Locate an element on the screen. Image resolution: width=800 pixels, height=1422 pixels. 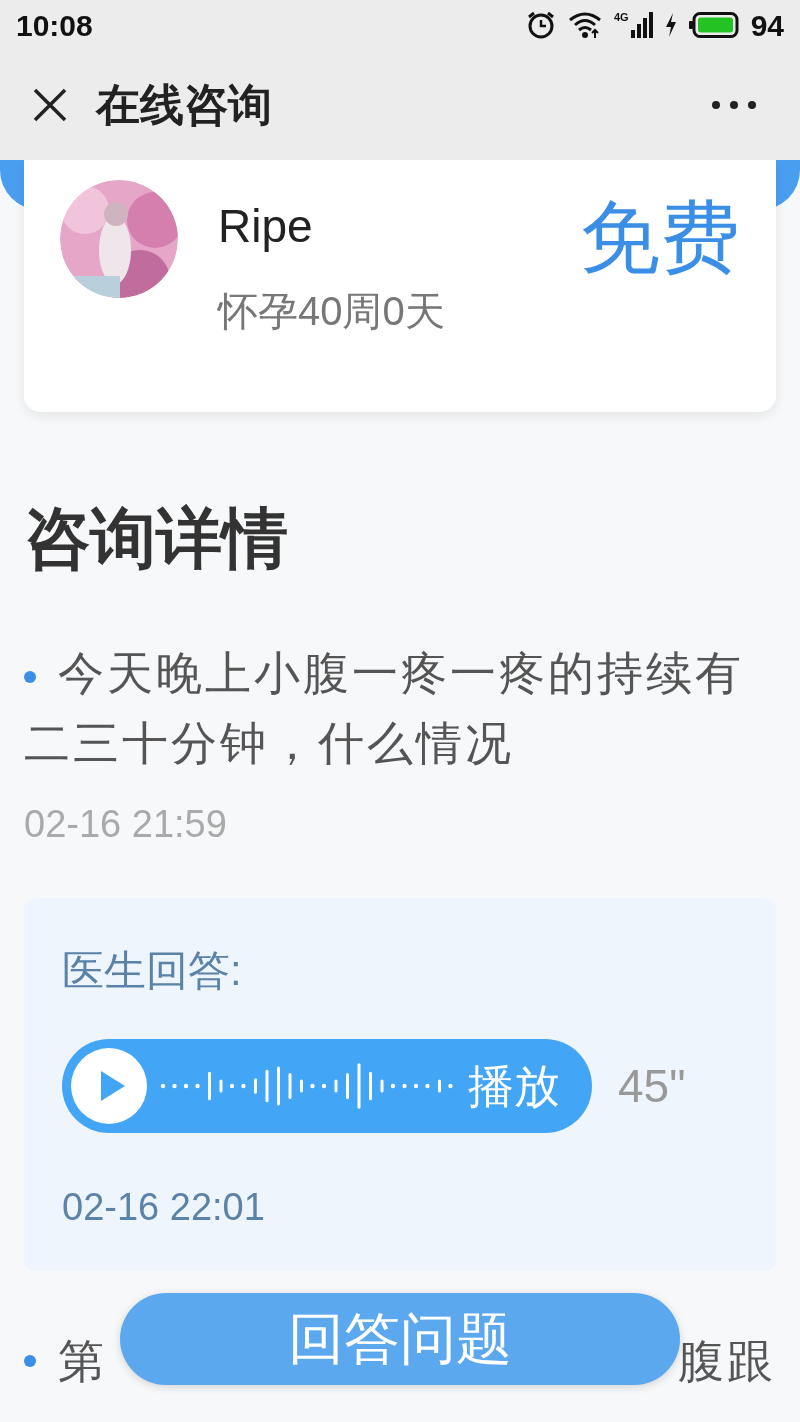
answer-question-button: 回答问题 is located at coordinates (400, 1339).